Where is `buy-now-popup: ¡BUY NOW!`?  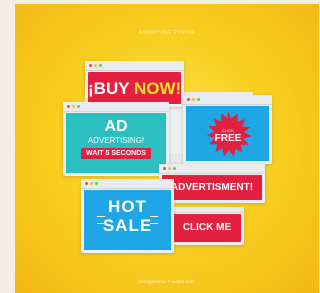 buy-now-popup: ¡BUY NOW! is located at coordinates (134, 84).